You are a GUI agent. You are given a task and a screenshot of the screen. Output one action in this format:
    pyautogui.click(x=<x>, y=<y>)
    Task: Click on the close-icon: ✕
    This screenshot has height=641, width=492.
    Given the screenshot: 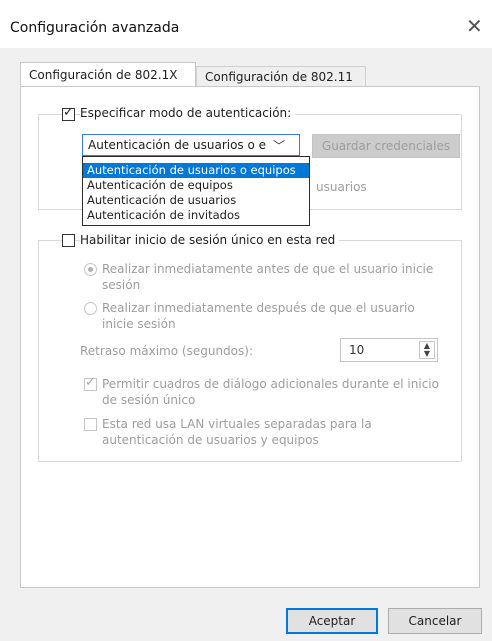 What is the action you would take?
    pyautogui.click(x=474, y=26)
    